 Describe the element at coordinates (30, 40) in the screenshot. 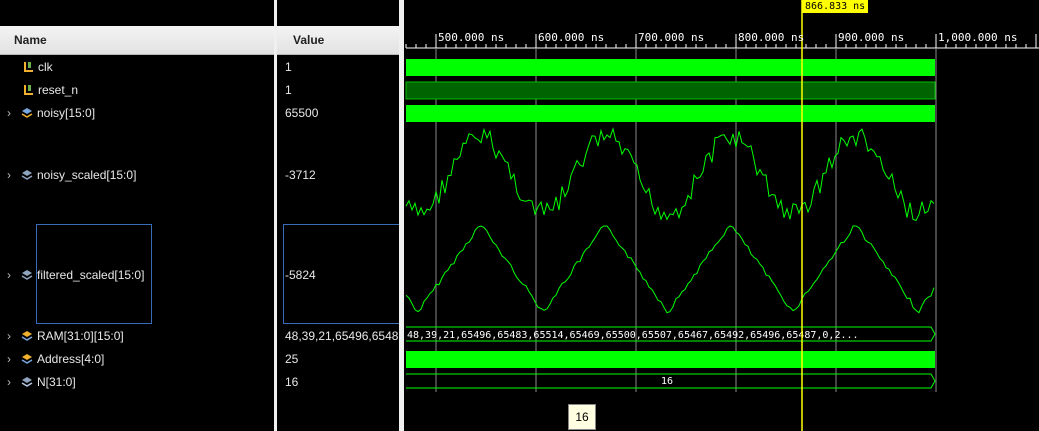

I see `name-column-label: Name` at that location.